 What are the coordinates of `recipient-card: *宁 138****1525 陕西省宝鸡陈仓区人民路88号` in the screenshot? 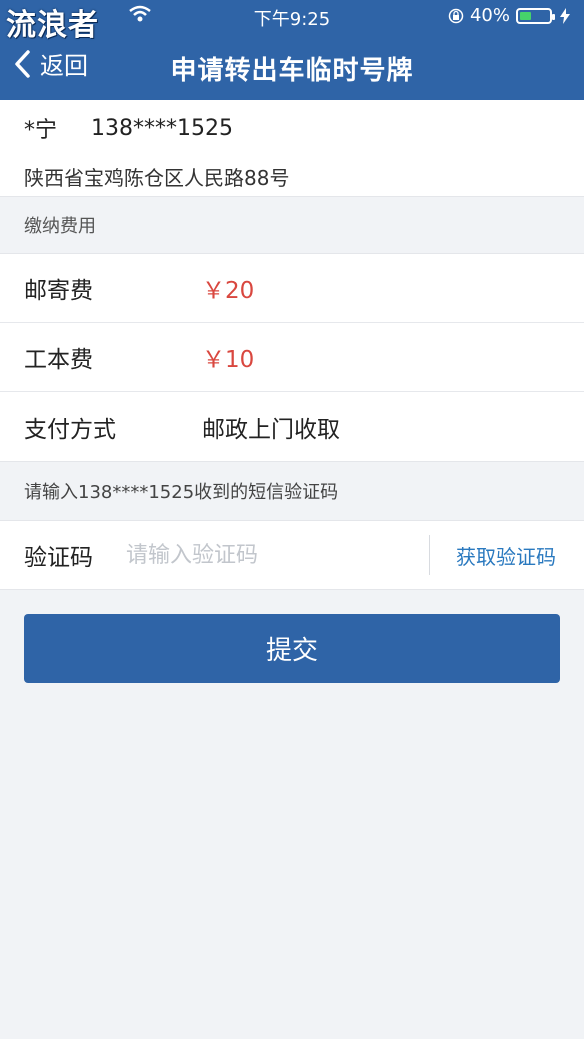 It's located at (292, 148).